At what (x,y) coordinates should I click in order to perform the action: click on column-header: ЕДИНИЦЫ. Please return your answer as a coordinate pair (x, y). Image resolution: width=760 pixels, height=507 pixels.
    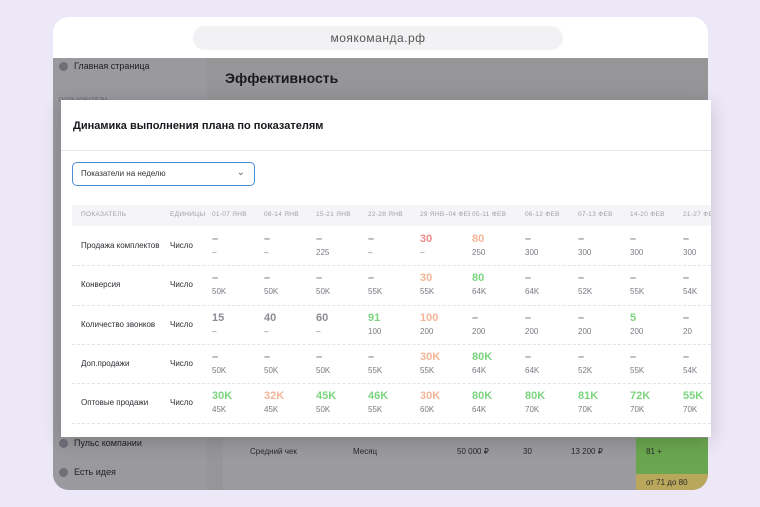
    Looking at the image, I should click on (188, 214).